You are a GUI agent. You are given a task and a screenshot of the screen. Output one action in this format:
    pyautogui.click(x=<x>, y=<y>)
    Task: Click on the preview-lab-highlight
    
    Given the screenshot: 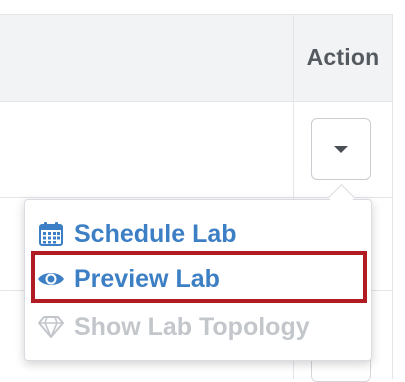 What is the action you would take?
    pyautogui.click(x=199, y=277)
    